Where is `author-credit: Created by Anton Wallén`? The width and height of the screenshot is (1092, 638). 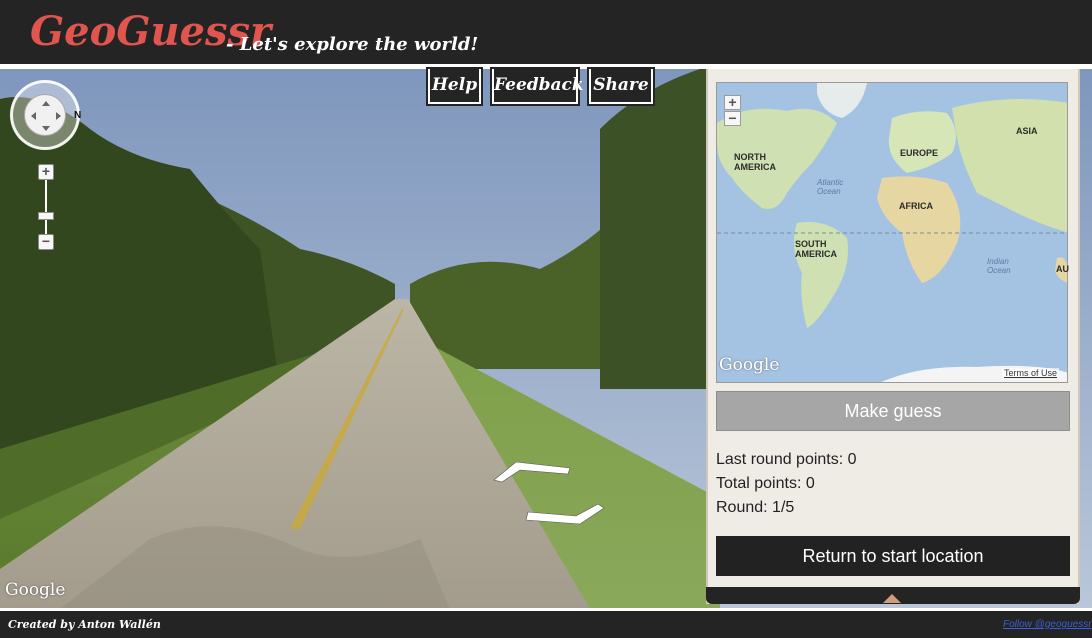
author-credit: Created by Anton Wallén is located at coordinates (84, 624).